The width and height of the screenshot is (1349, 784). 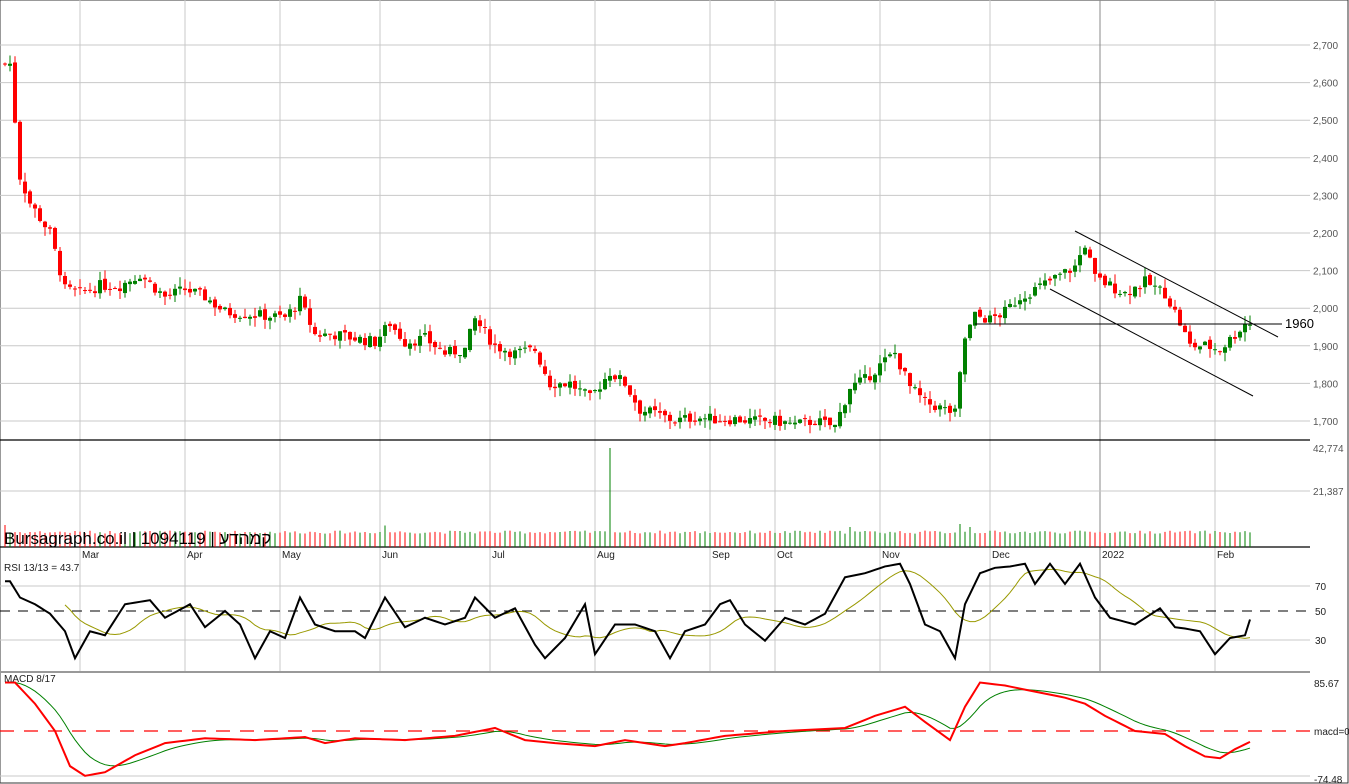 I want to click on rsi-signal-line, so click(x=657, y=603).